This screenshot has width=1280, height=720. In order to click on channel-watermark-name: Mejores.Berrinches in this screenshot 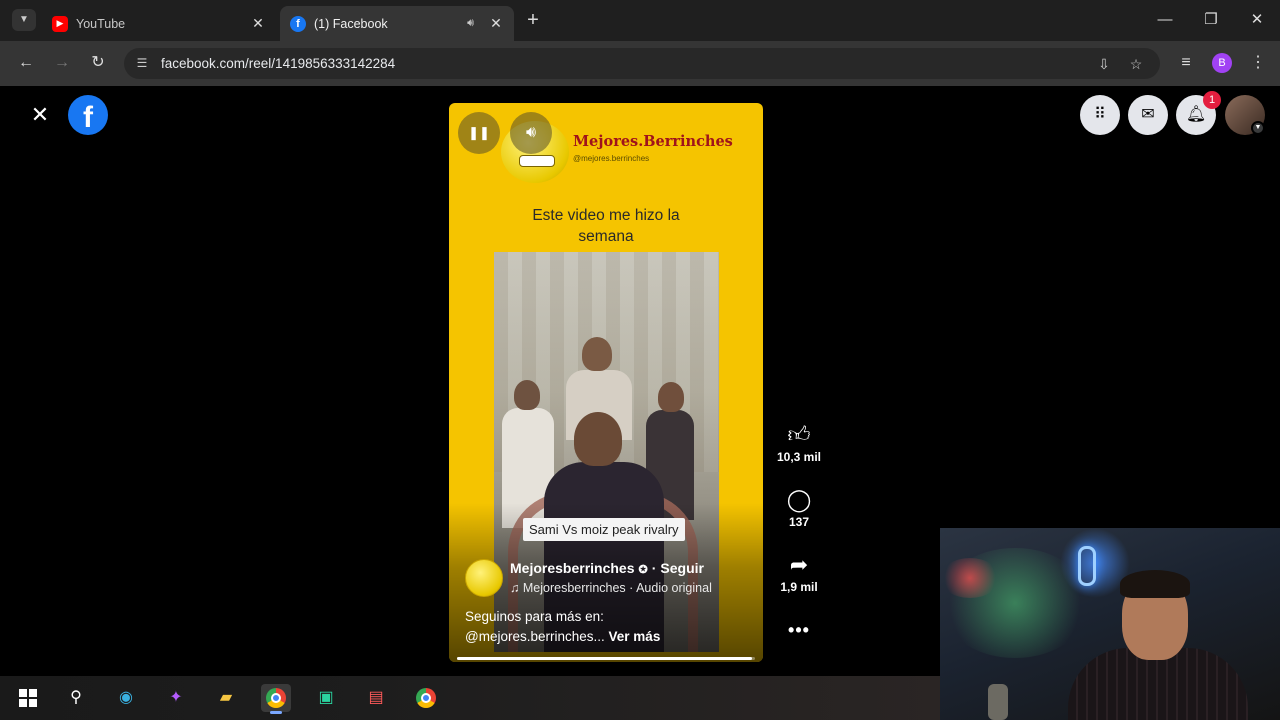, I will do `click(653, 141)`.